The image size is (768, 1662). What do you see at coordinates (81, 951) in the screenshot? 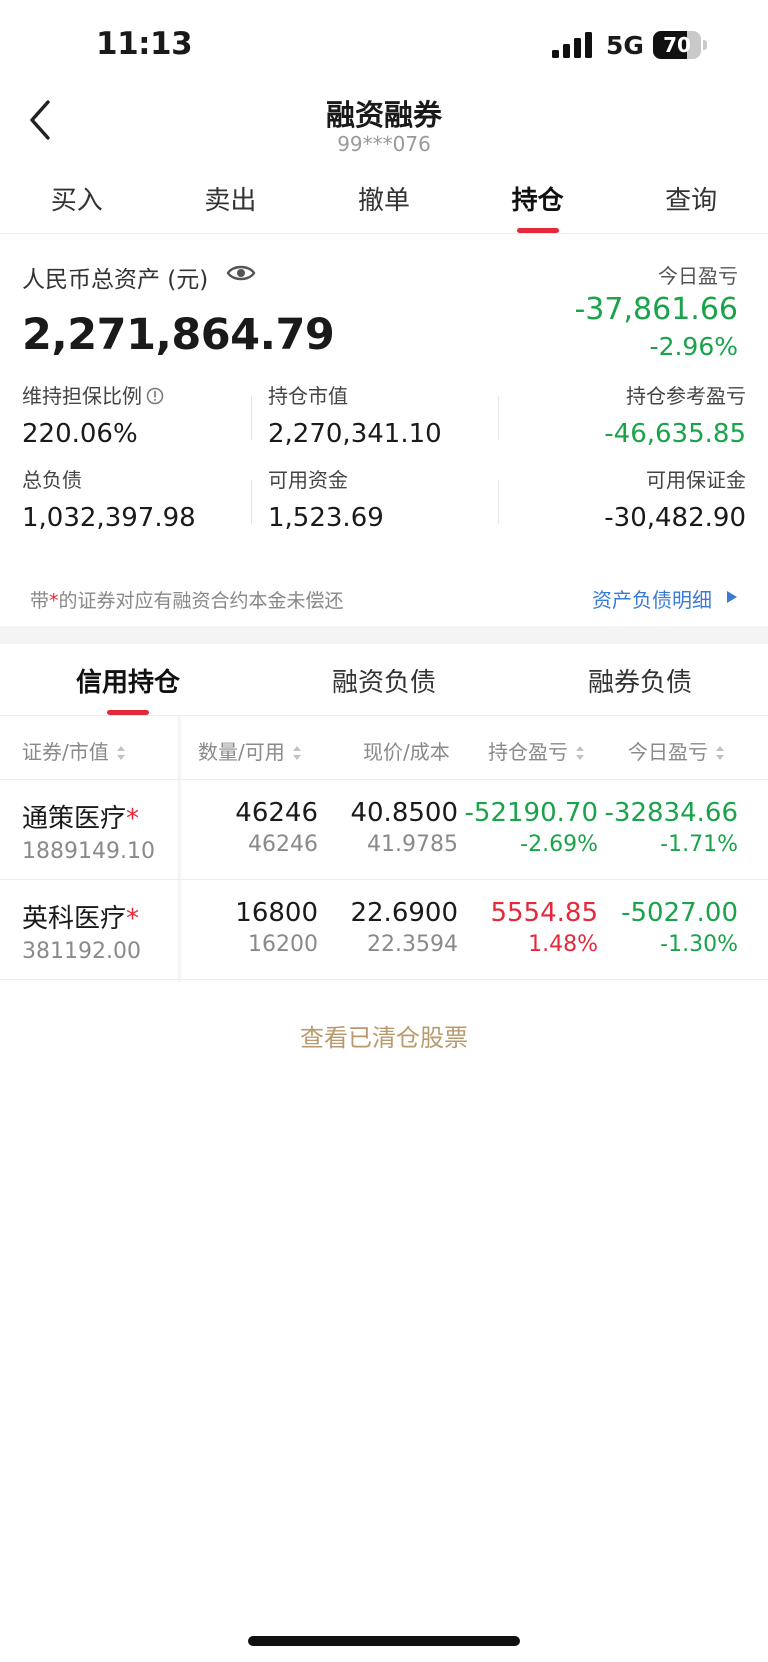
I see `security-market-value: 381192.00` at bounding box center [81, 951].